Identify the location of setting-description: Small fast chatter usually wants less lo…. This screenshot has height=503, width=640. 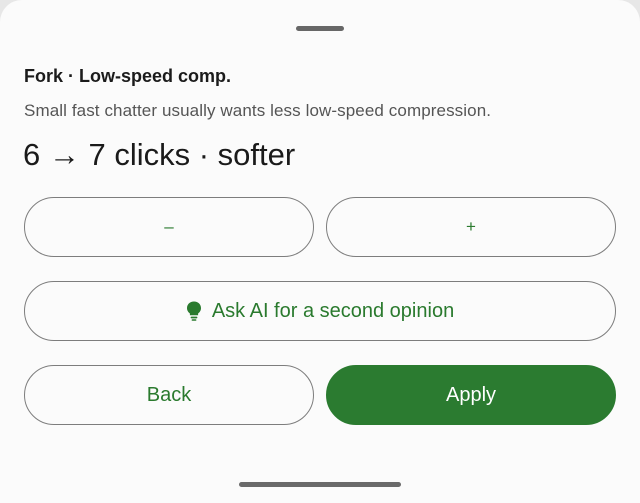
(258, 110).